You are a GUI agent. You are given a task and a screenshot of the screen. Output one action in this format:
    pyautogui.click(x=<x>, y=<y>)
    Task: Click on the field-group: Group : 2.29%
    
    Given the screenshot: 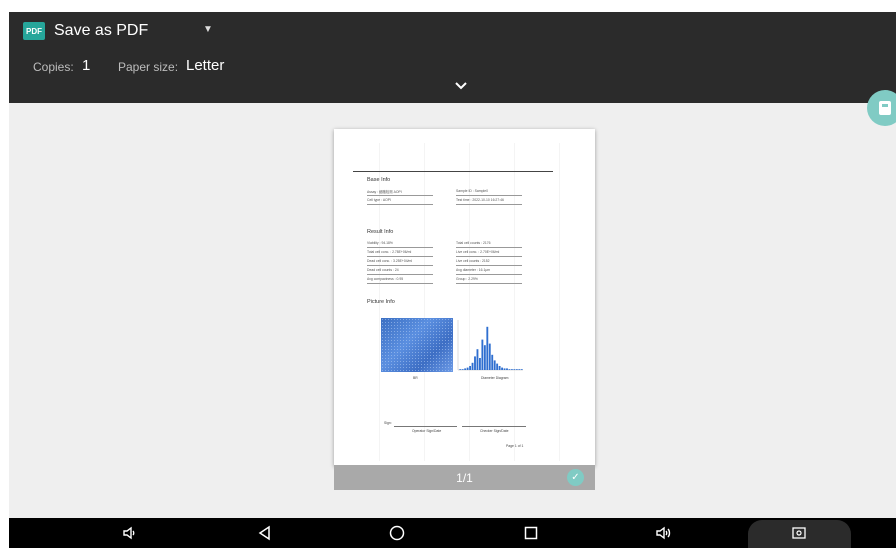 What is the action you would take?
    pyautogui.click(x=489, y=280)
    